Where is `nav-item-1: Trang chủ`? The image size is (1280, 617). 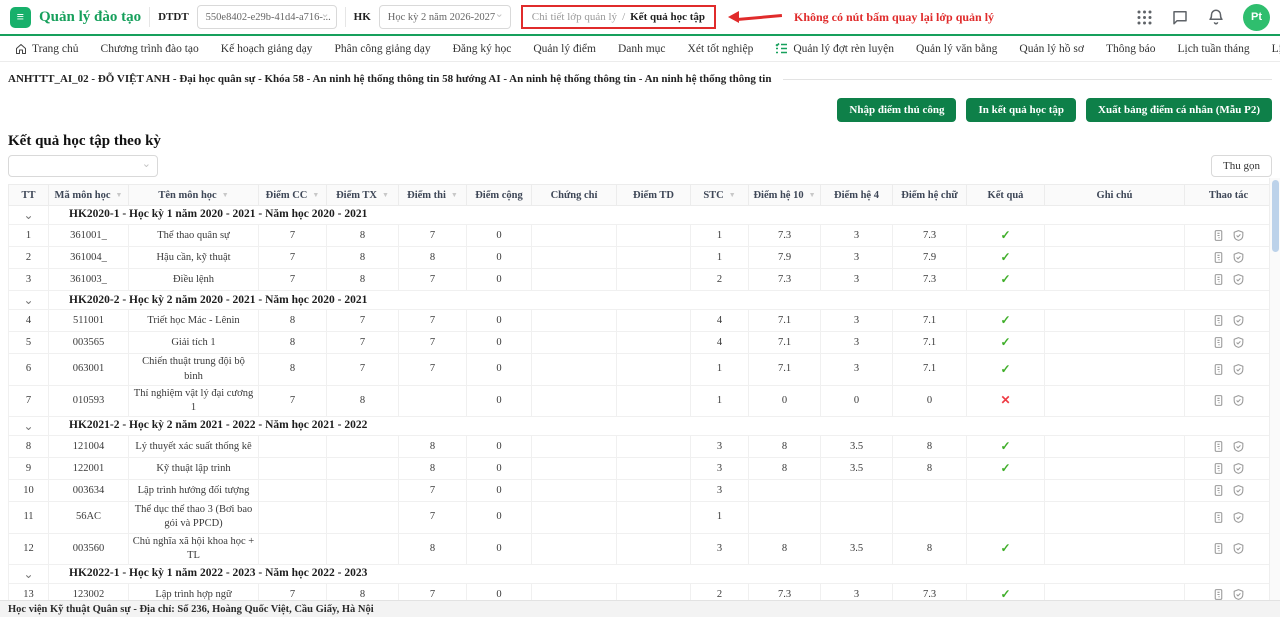
nav-item-1: Trang chủ is located at coordinates (47, 49).